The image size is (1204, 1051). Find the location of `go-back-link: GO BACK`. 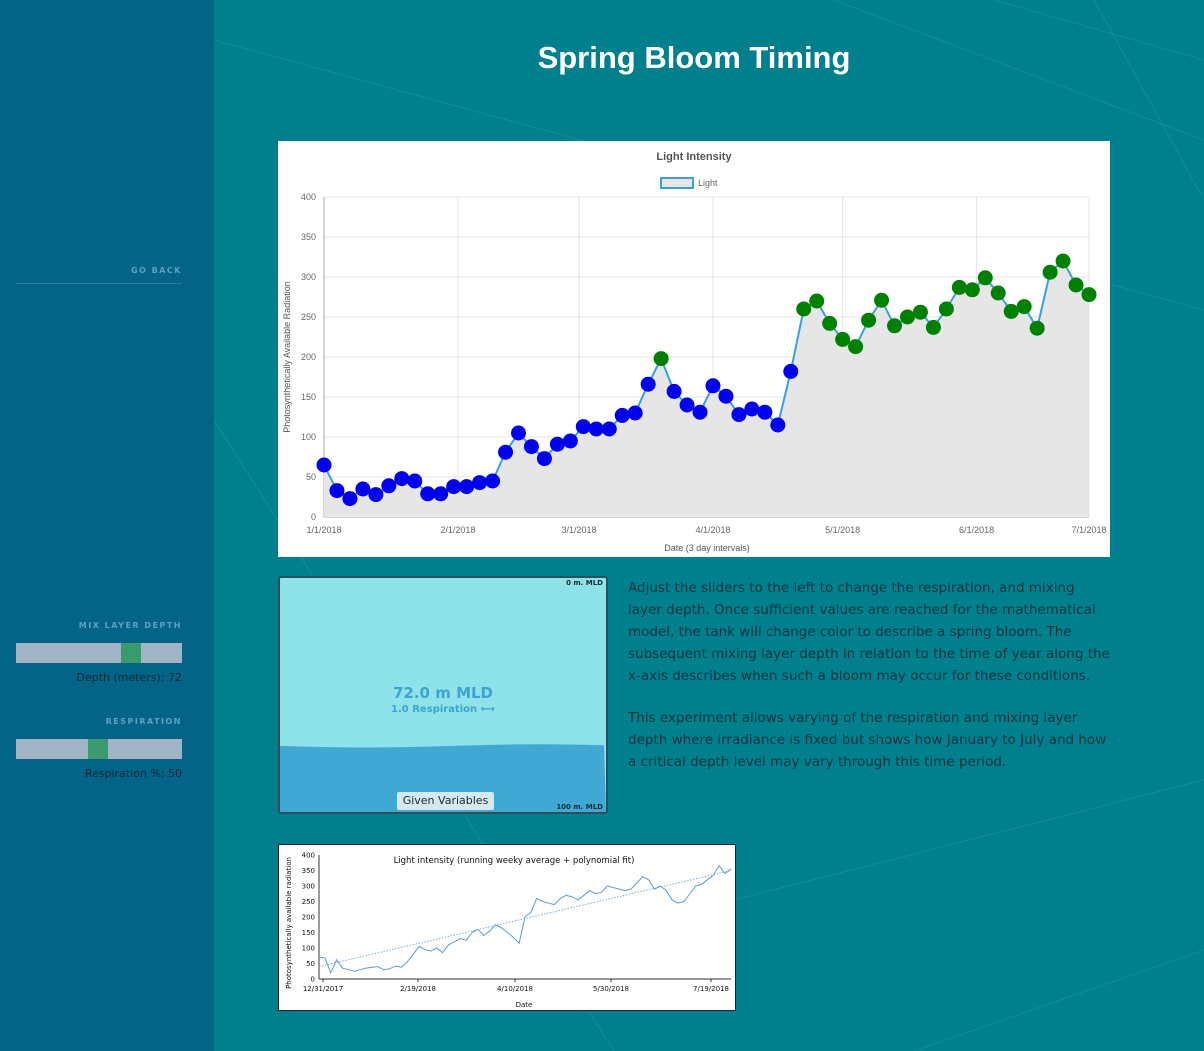

go-back-link: GO BACK is located at coordinates (99, 275).